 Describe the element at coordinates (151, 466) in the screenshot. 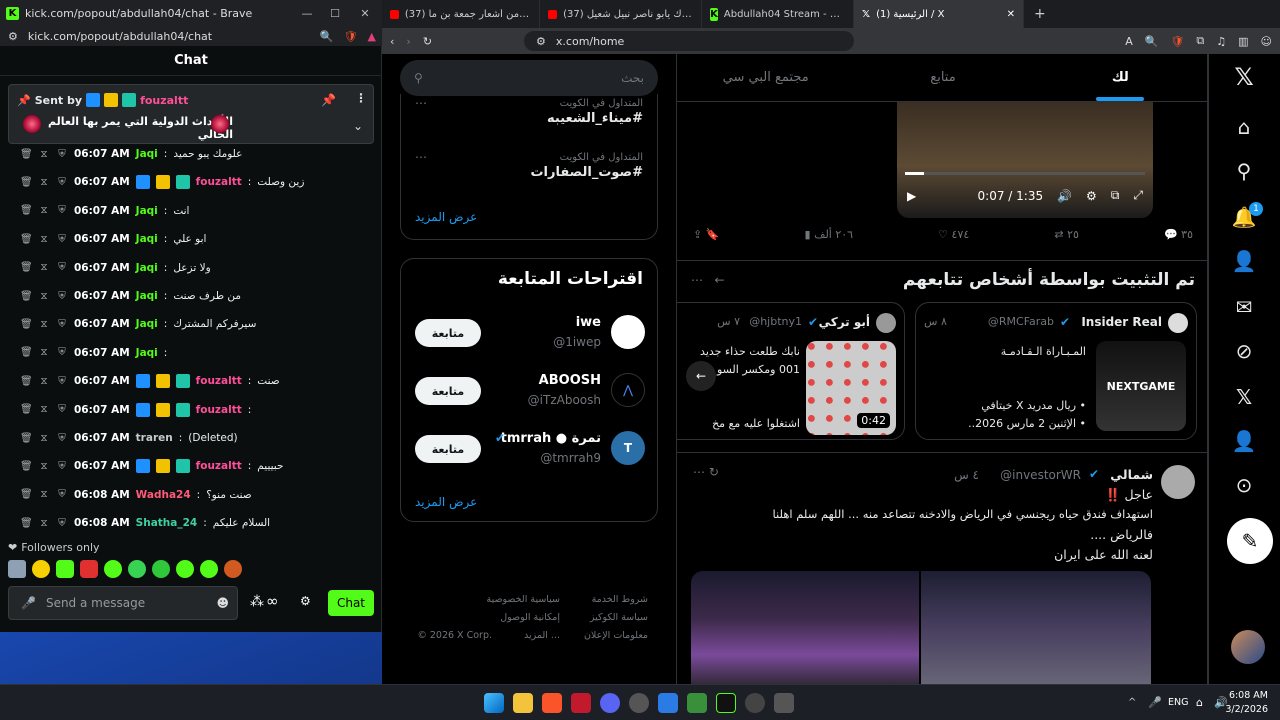

I see `chat-message: 🗑 ⧖ ⛨ 06:07 AM fouzaltt: حبيييم` at that location.